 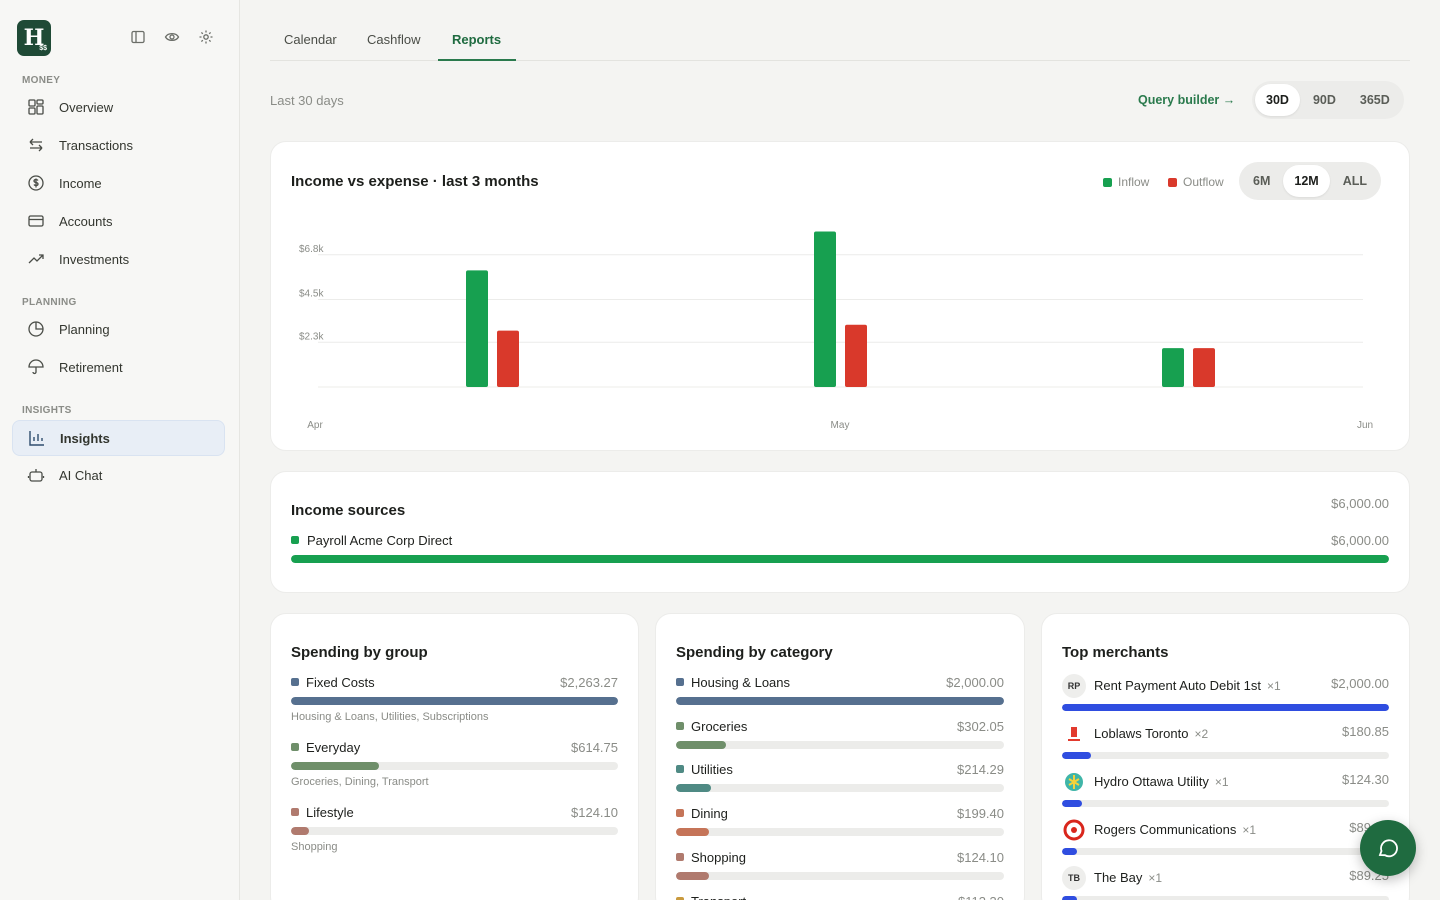 What do you see at coordinates (476, 39) in the screenshot?
I see `tab-reports: Reports` at bounding box center [476, 39].